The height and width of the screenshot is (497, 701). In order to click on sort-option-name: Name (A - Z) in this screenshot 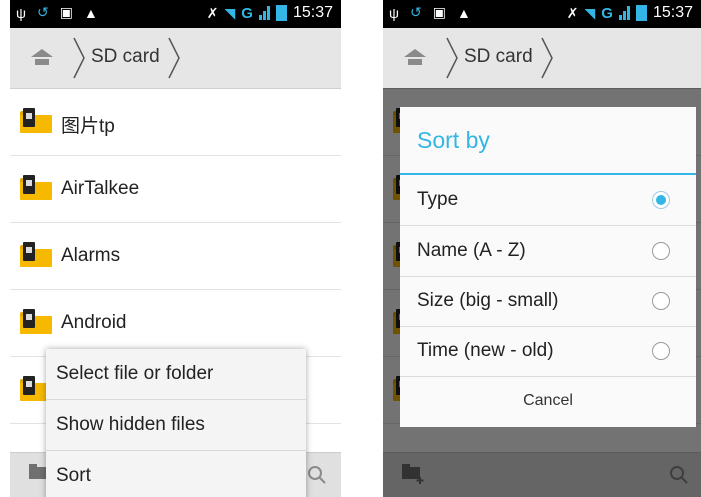, I will do `click(548, 251)`.